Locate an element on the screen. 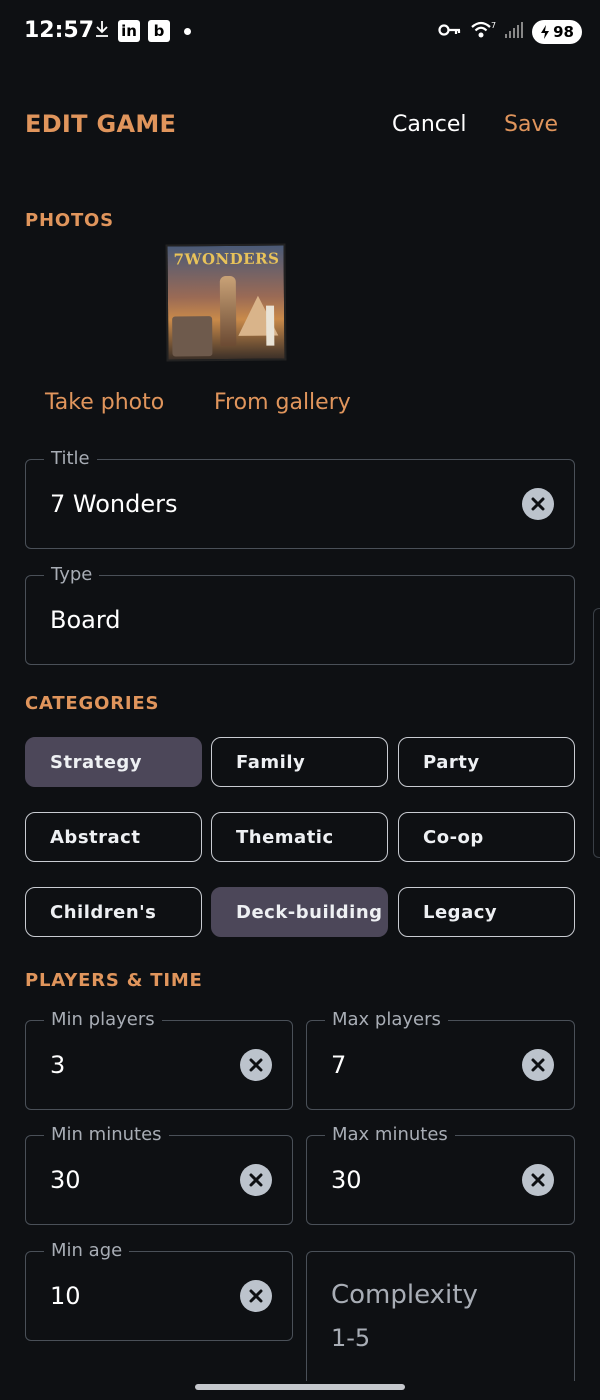  status-time: 12:57 is located at coordinates (59, 30).